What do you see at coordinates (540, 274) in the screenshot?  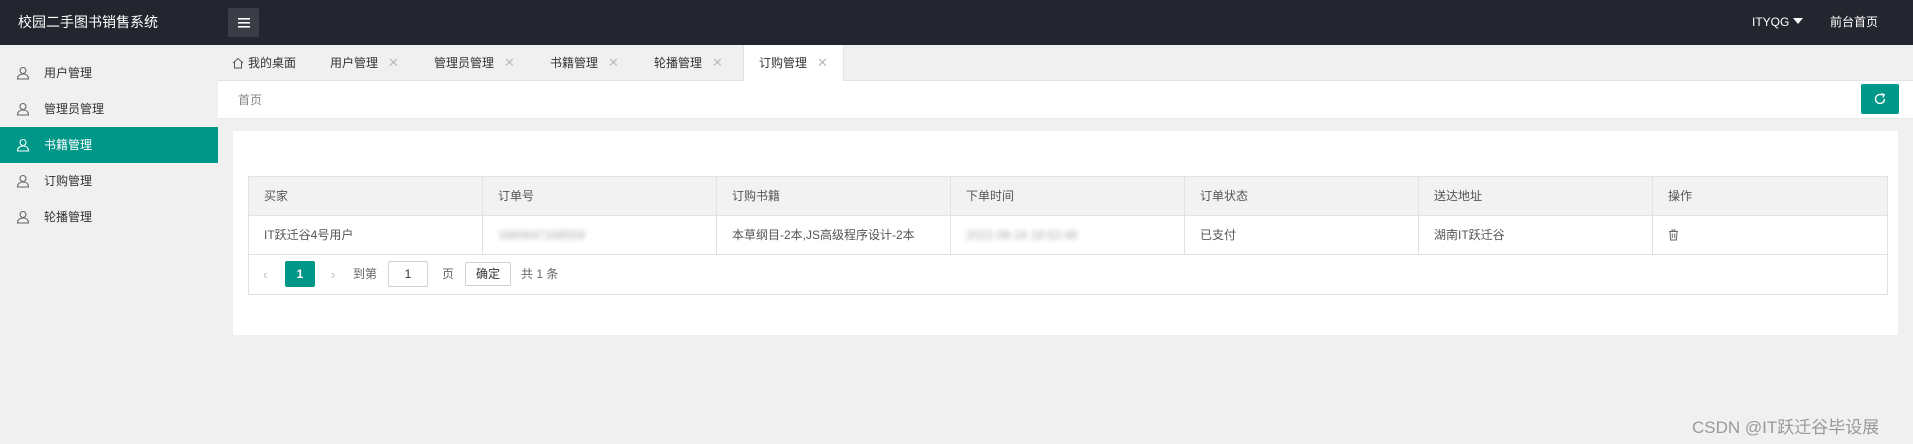 I see `total-count: 共 1 条` at bounding box center [540, 274].